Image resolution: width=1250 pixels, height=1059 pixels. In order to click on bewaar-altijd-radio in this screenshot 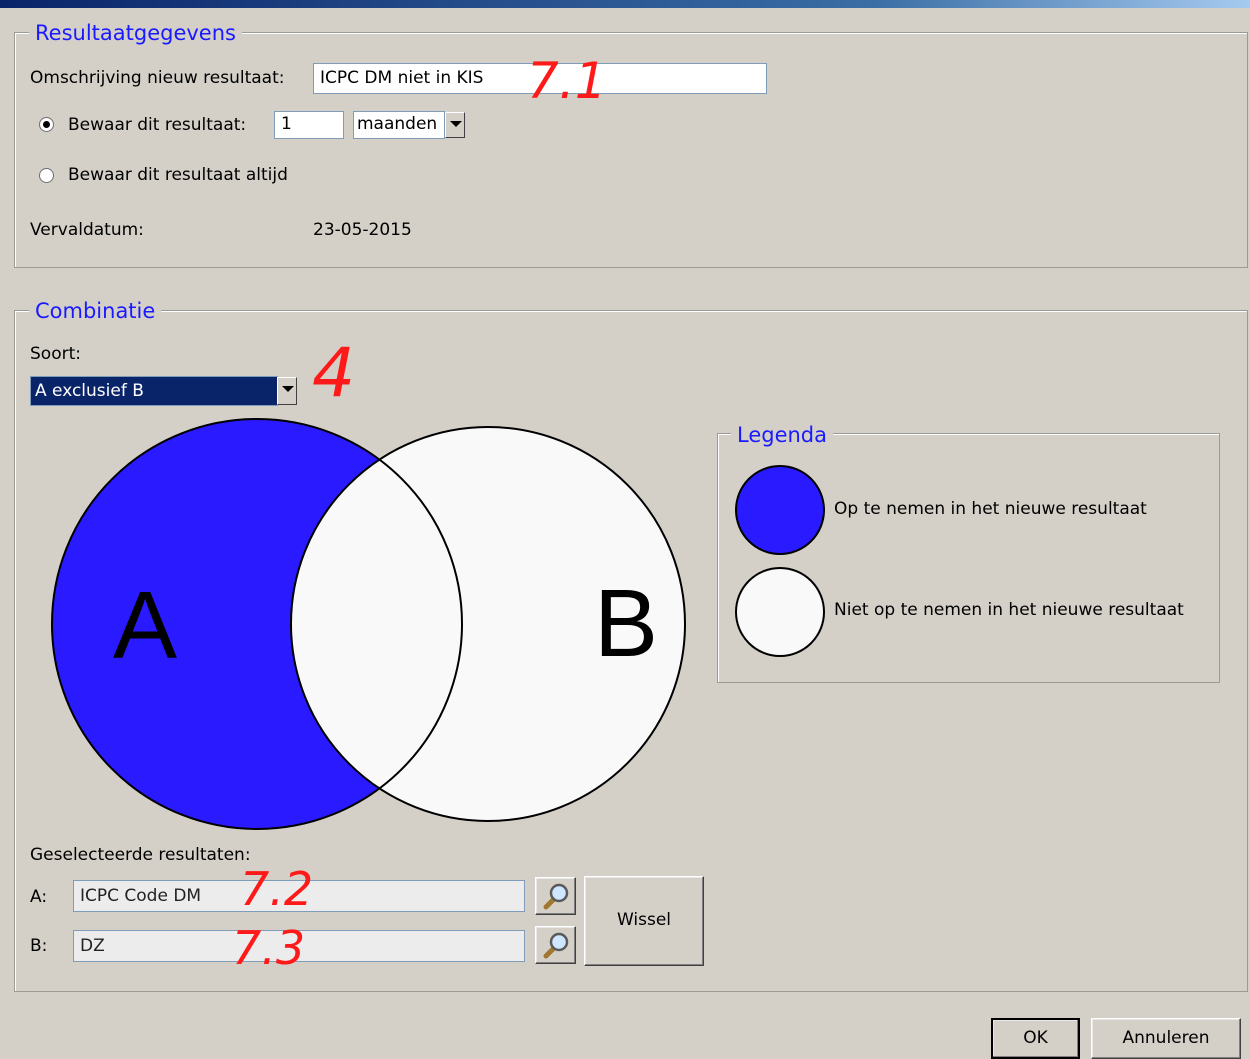, I will do `click(46, 175)`.